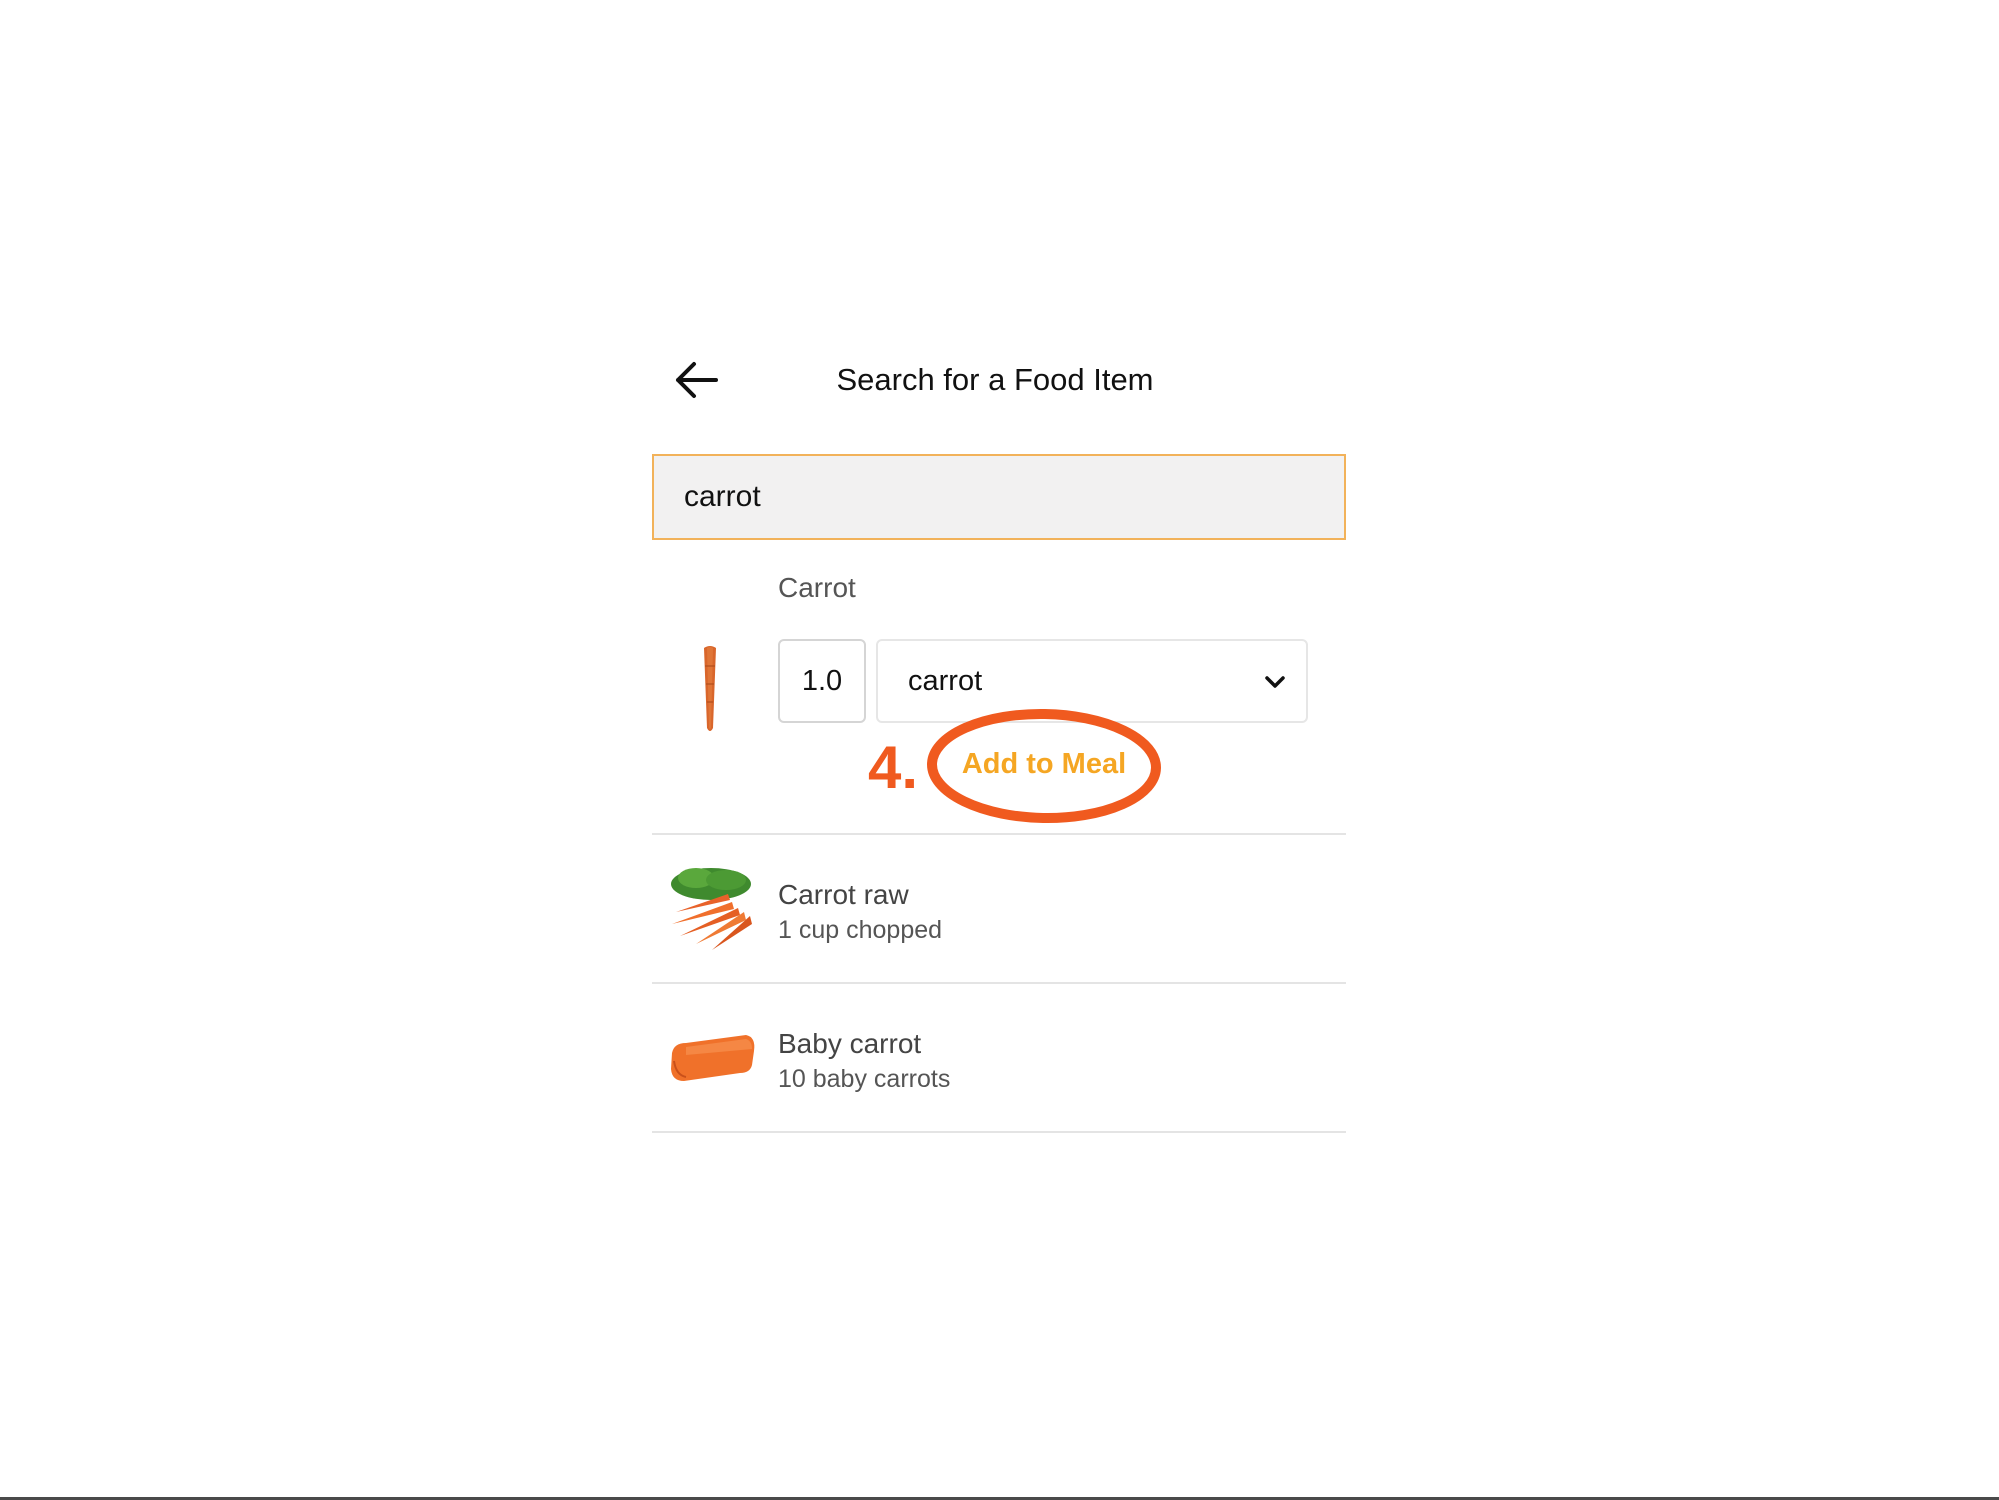 The height and width of the screenshot is (1500, 1999). I want to click on single-carrot-image, so click(710, 688).